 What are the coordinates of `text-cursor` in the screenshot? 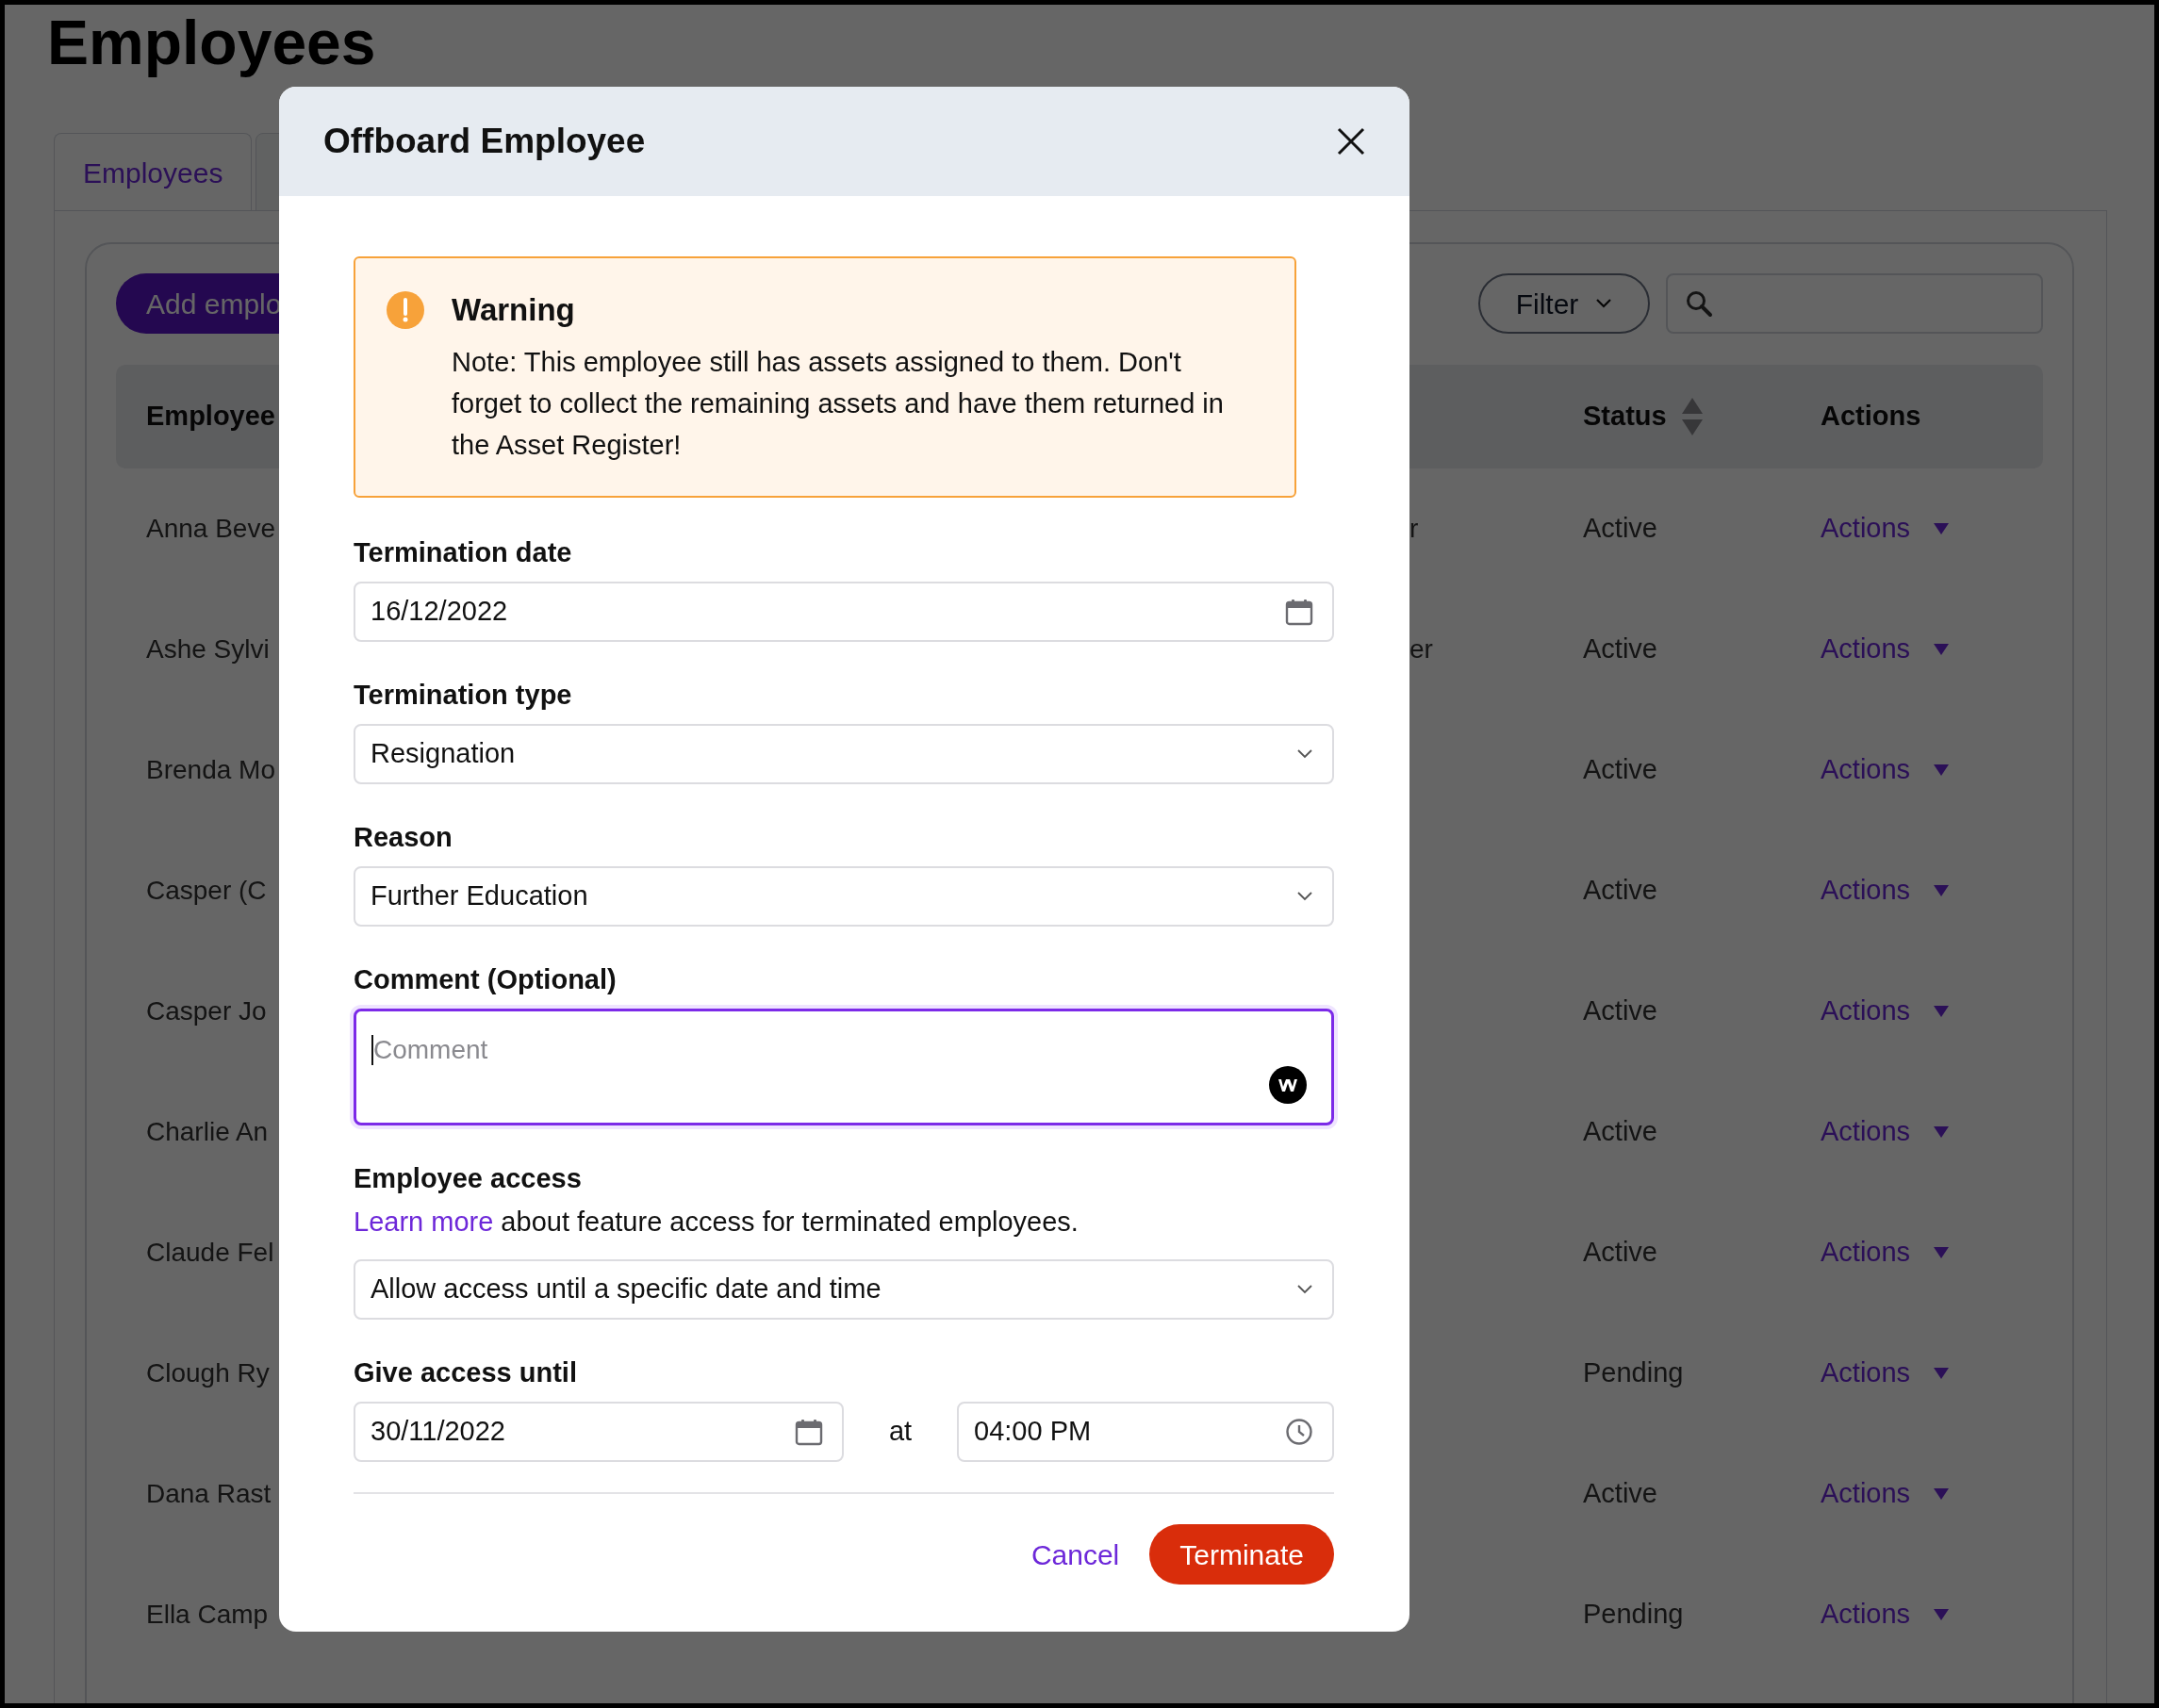 It's located at (372, 1050).